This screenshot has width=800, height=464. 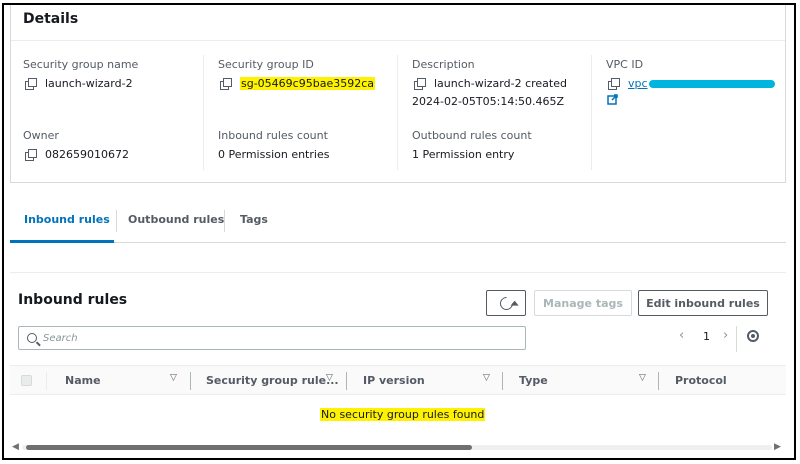 What do you see at coordinates (51, 19) in the screenshot?
I see `details-title: Details` at bounding box center [51, 19].